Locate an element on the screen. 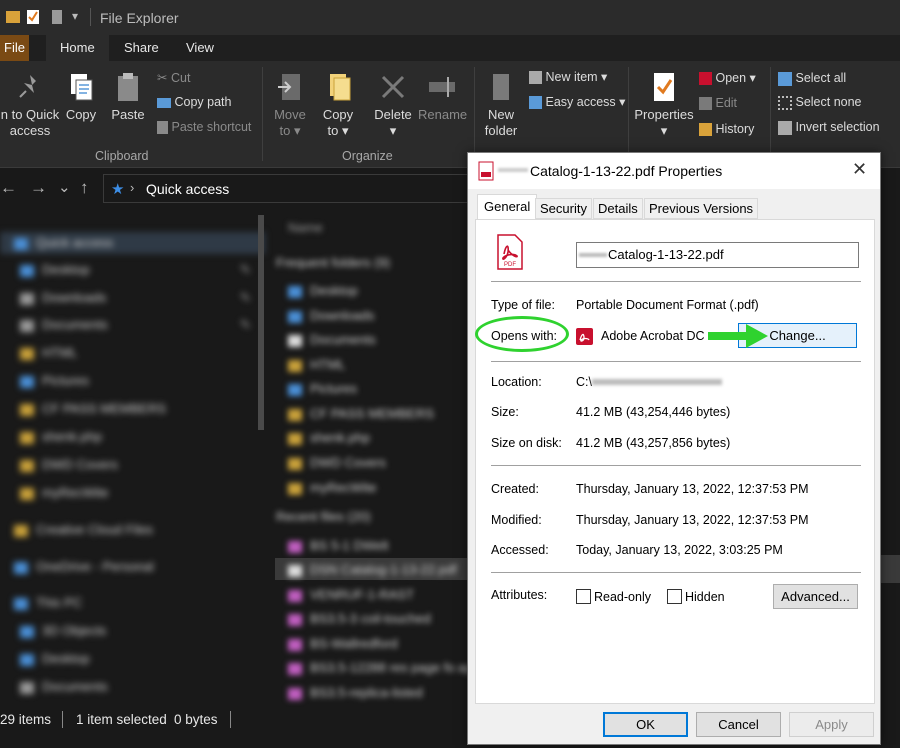  read-only-checkbox is located at coordinates (583, 596).